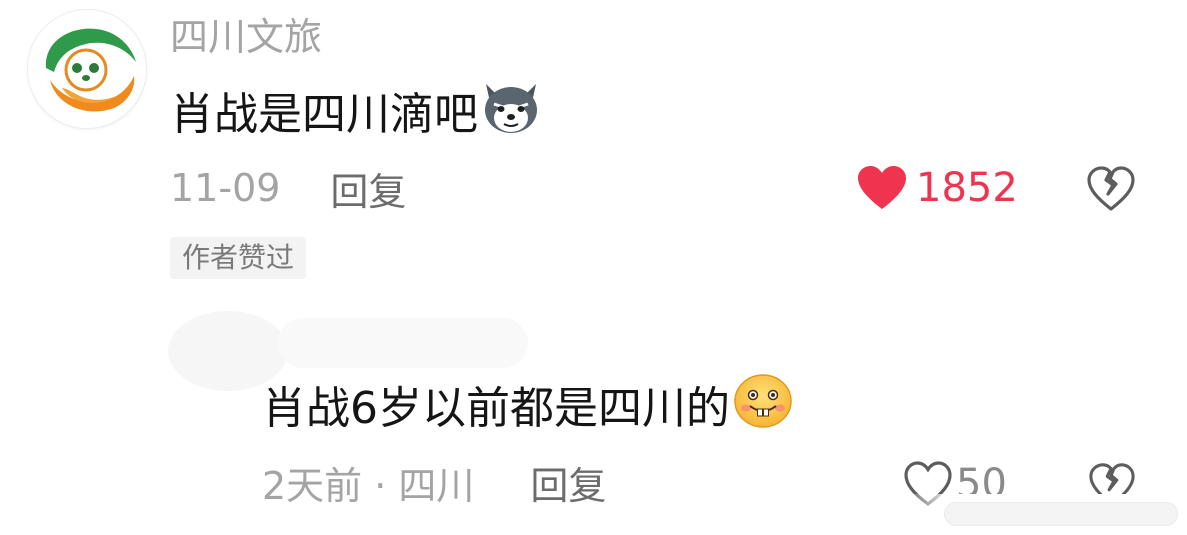  I want to click on comment-date: 11-09, so click(225, 188).